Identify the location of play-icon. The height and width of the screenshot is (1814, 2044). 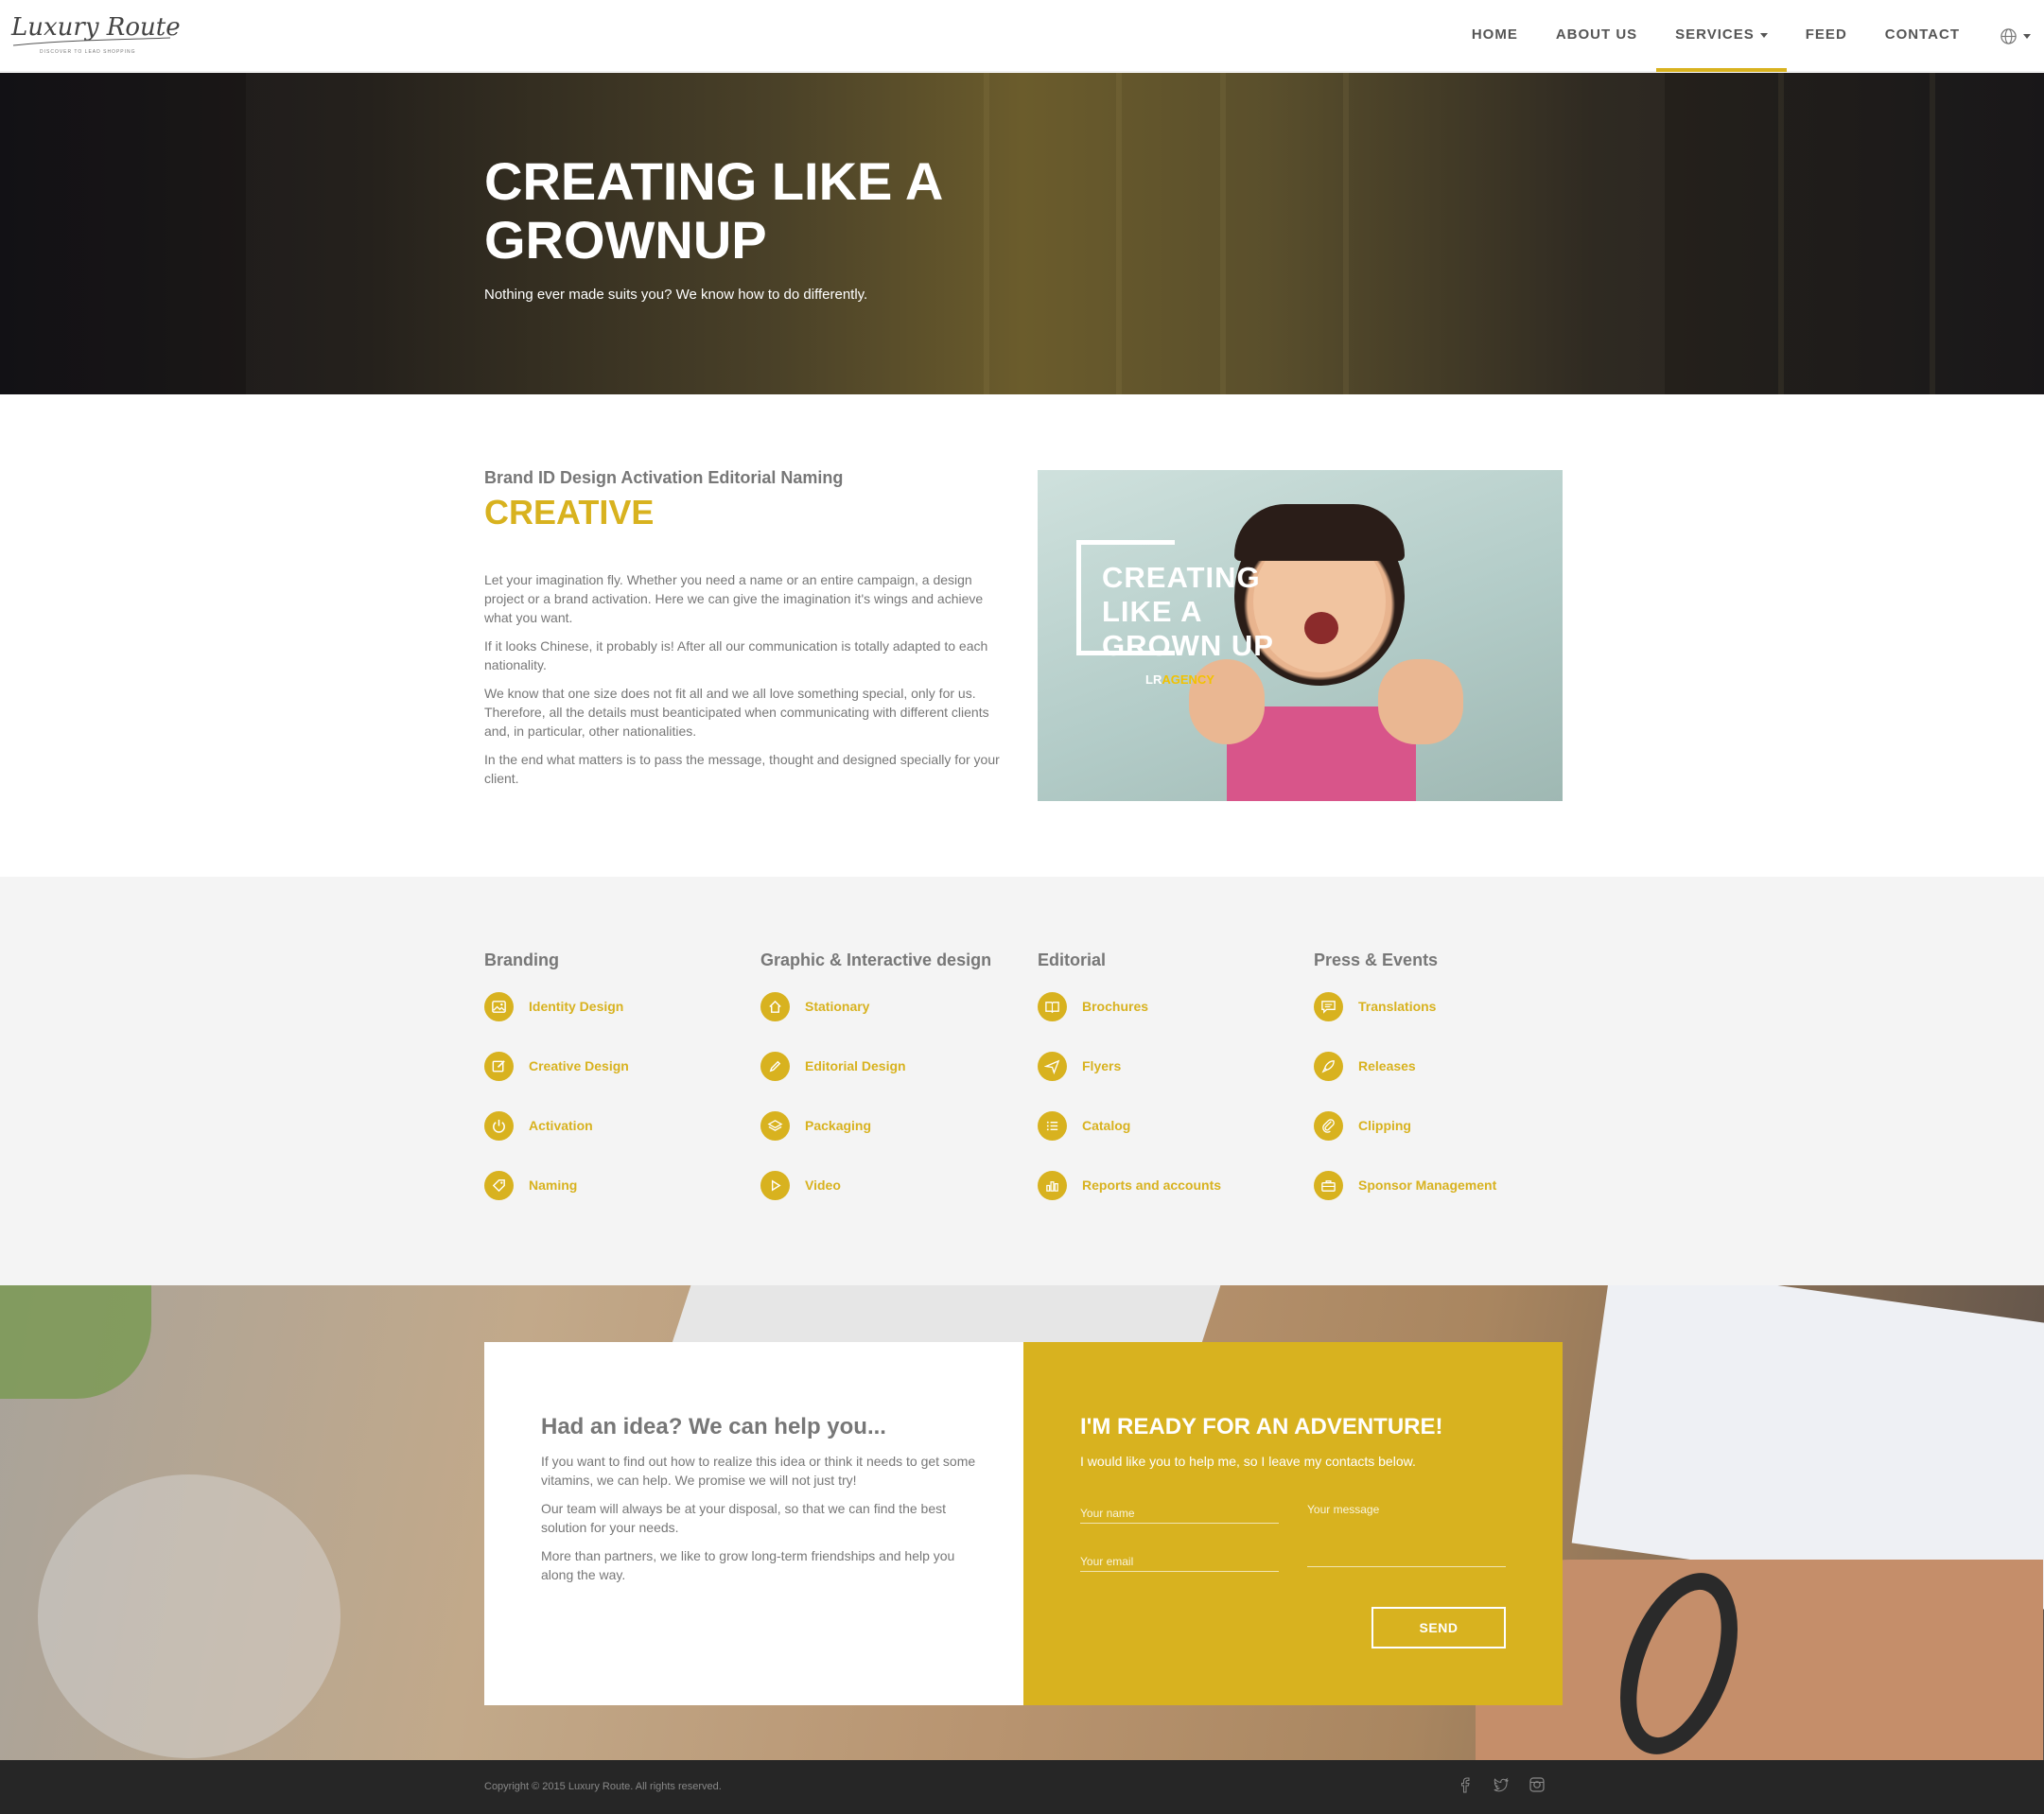
(775, 1185).